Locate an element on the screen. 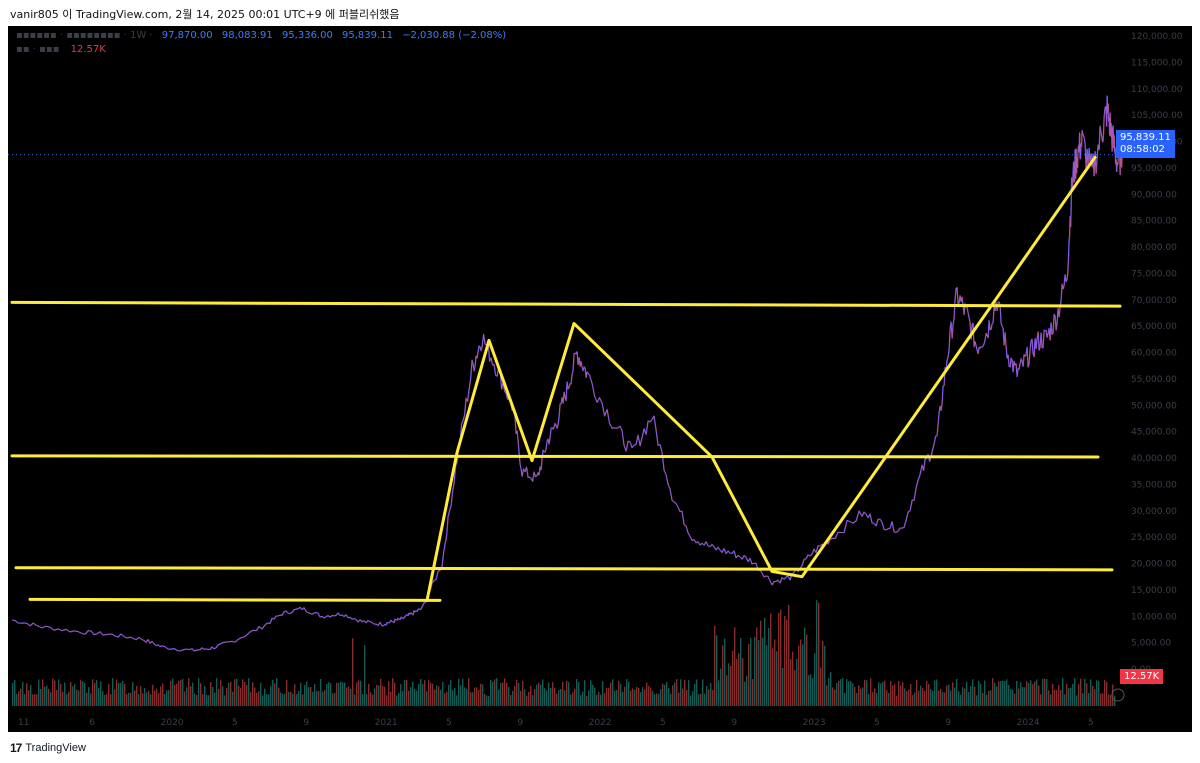 The width and height of the screenshot is (1200, 763). legend-low: 95,336.00 is located at coordinates (307, 35).